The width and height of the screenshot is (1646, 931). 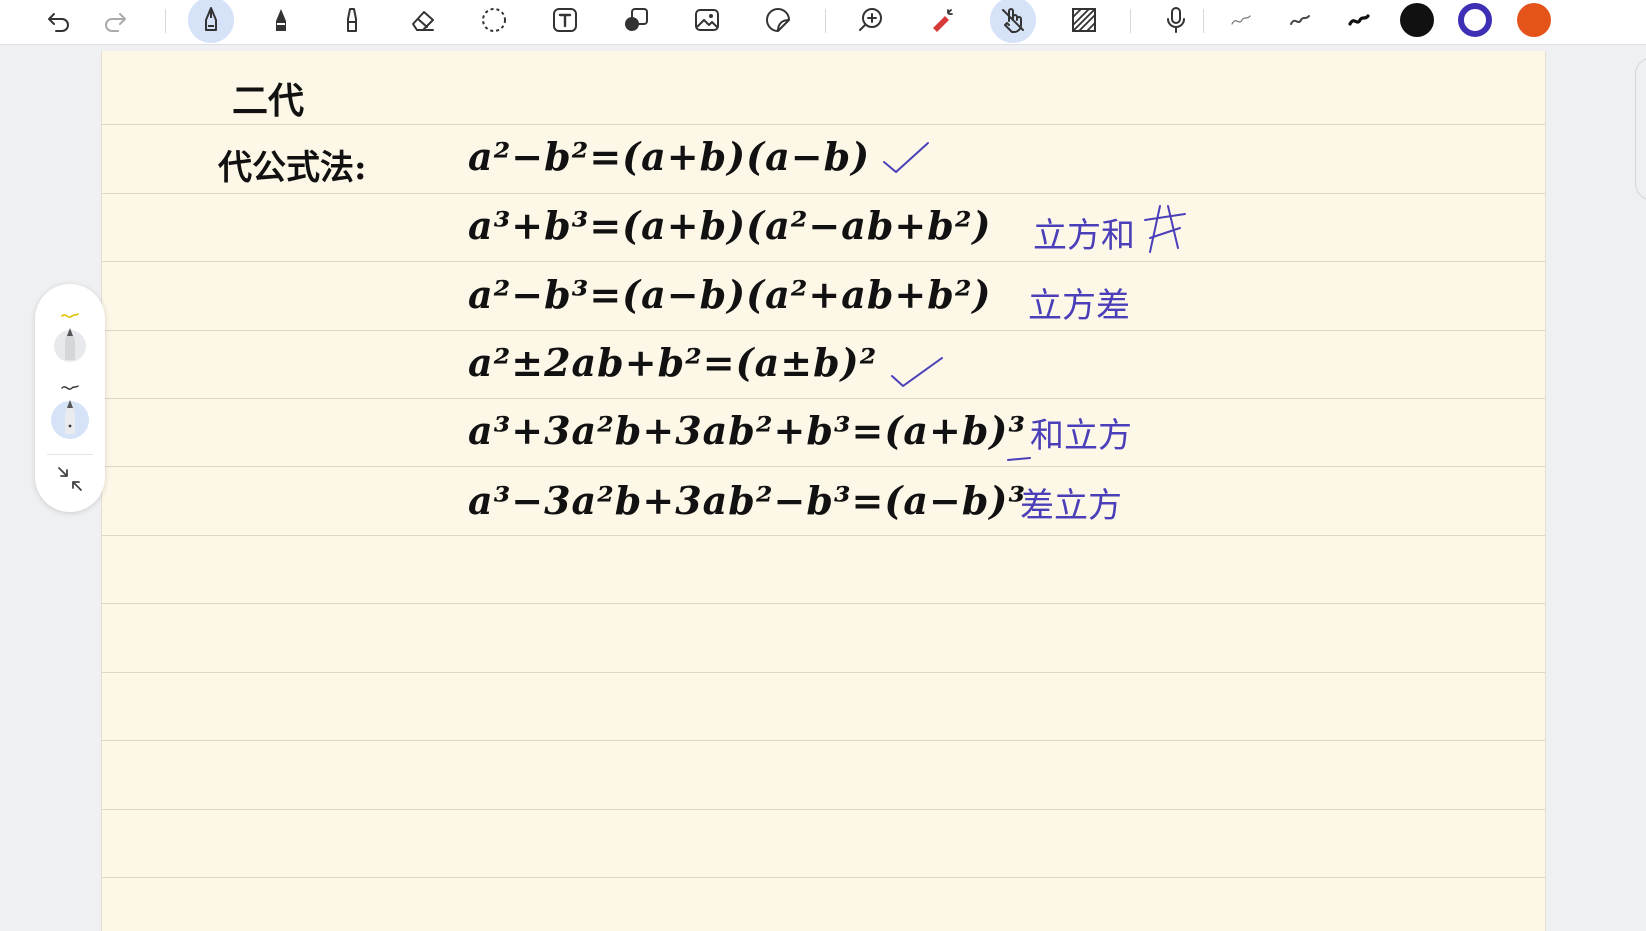 I want to click on collapse-panel-icon, so click(x=70, y=479).